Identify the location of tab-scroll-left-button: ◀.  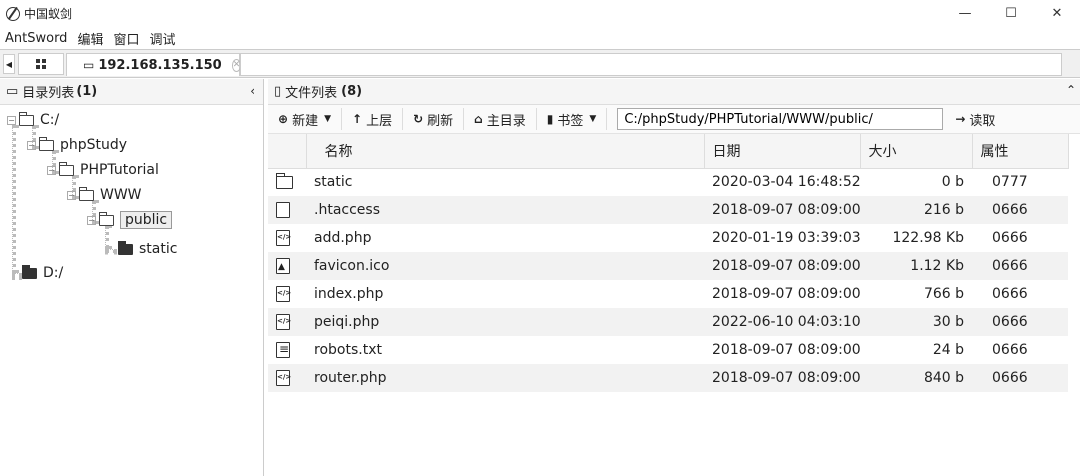
(9, 64).